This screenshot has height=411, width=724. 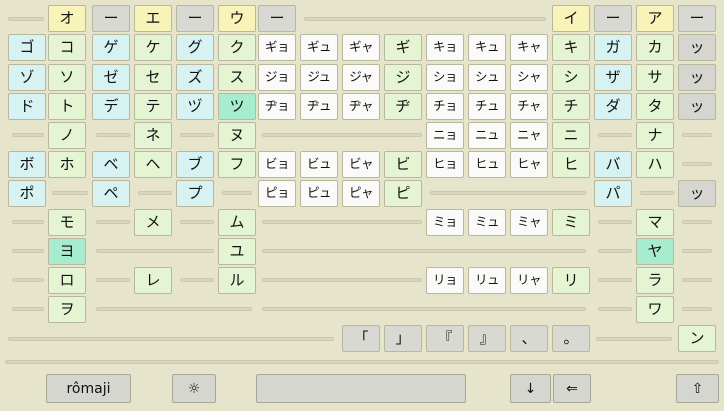 What do you see at coordinates (445, 222) in the screenshot?
I see `kana-key: ミョ` at bounding box center [445, 222].